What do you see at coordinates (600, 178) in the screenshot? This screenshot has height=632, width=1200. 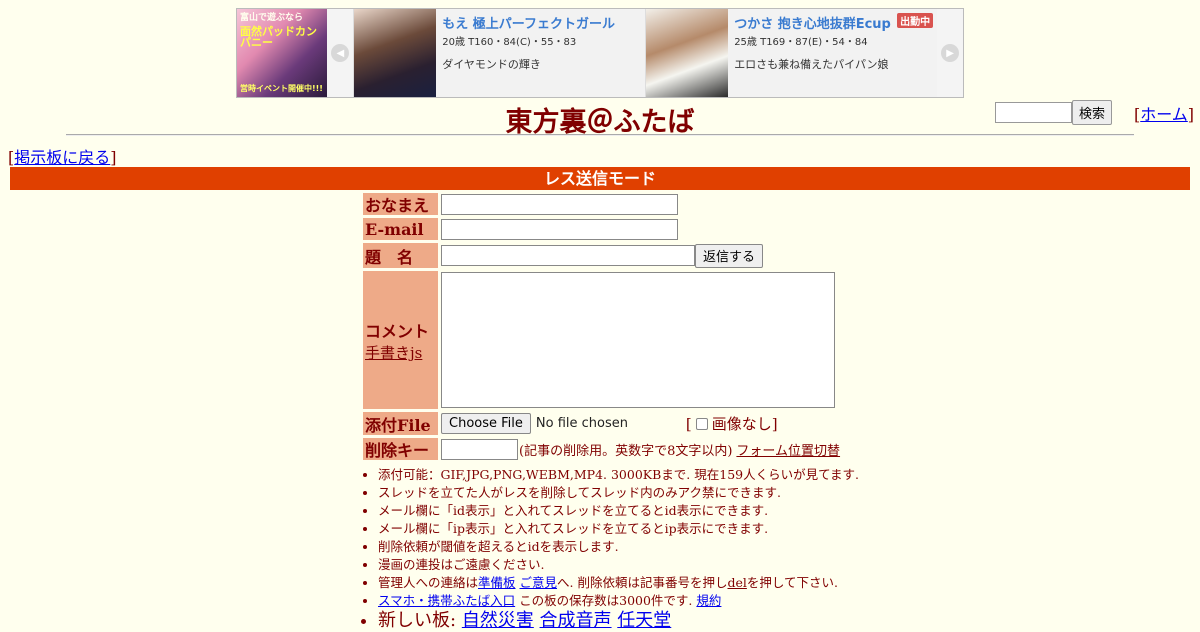 I see `mode-bar: レス送信モード` at bounding box center [600, 178].